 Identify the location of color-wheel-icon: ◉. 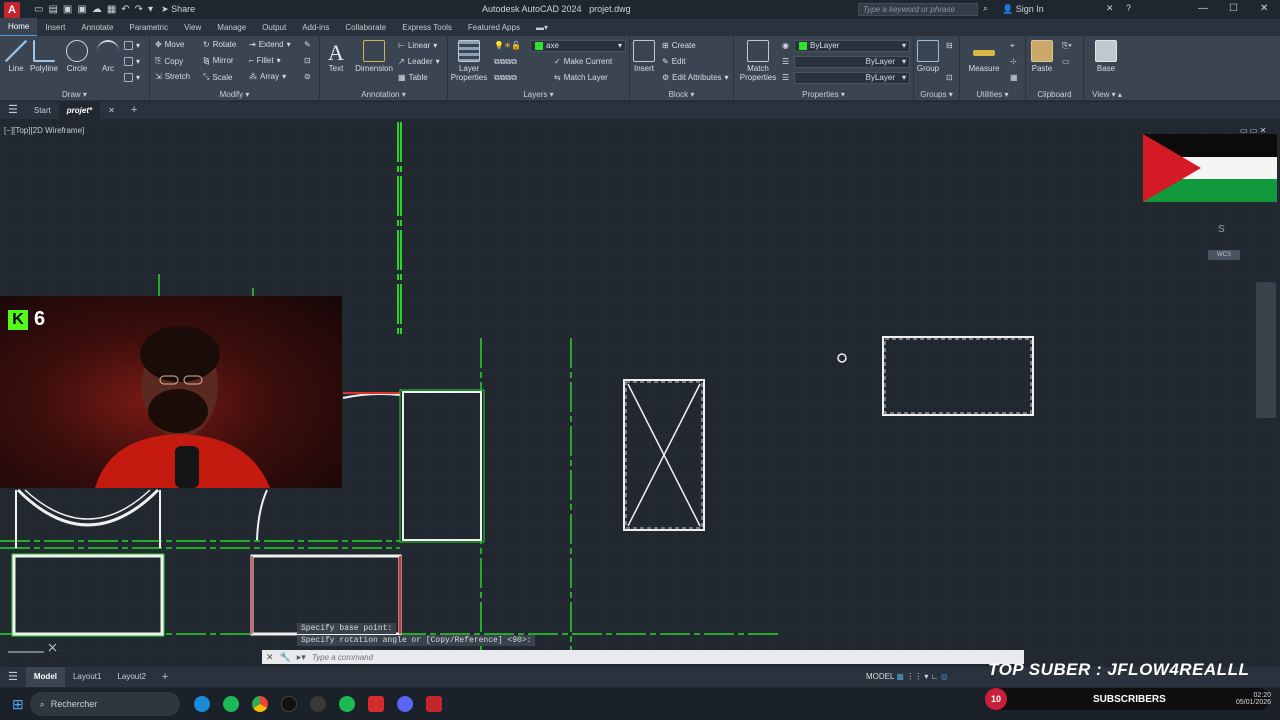
(785, 45).